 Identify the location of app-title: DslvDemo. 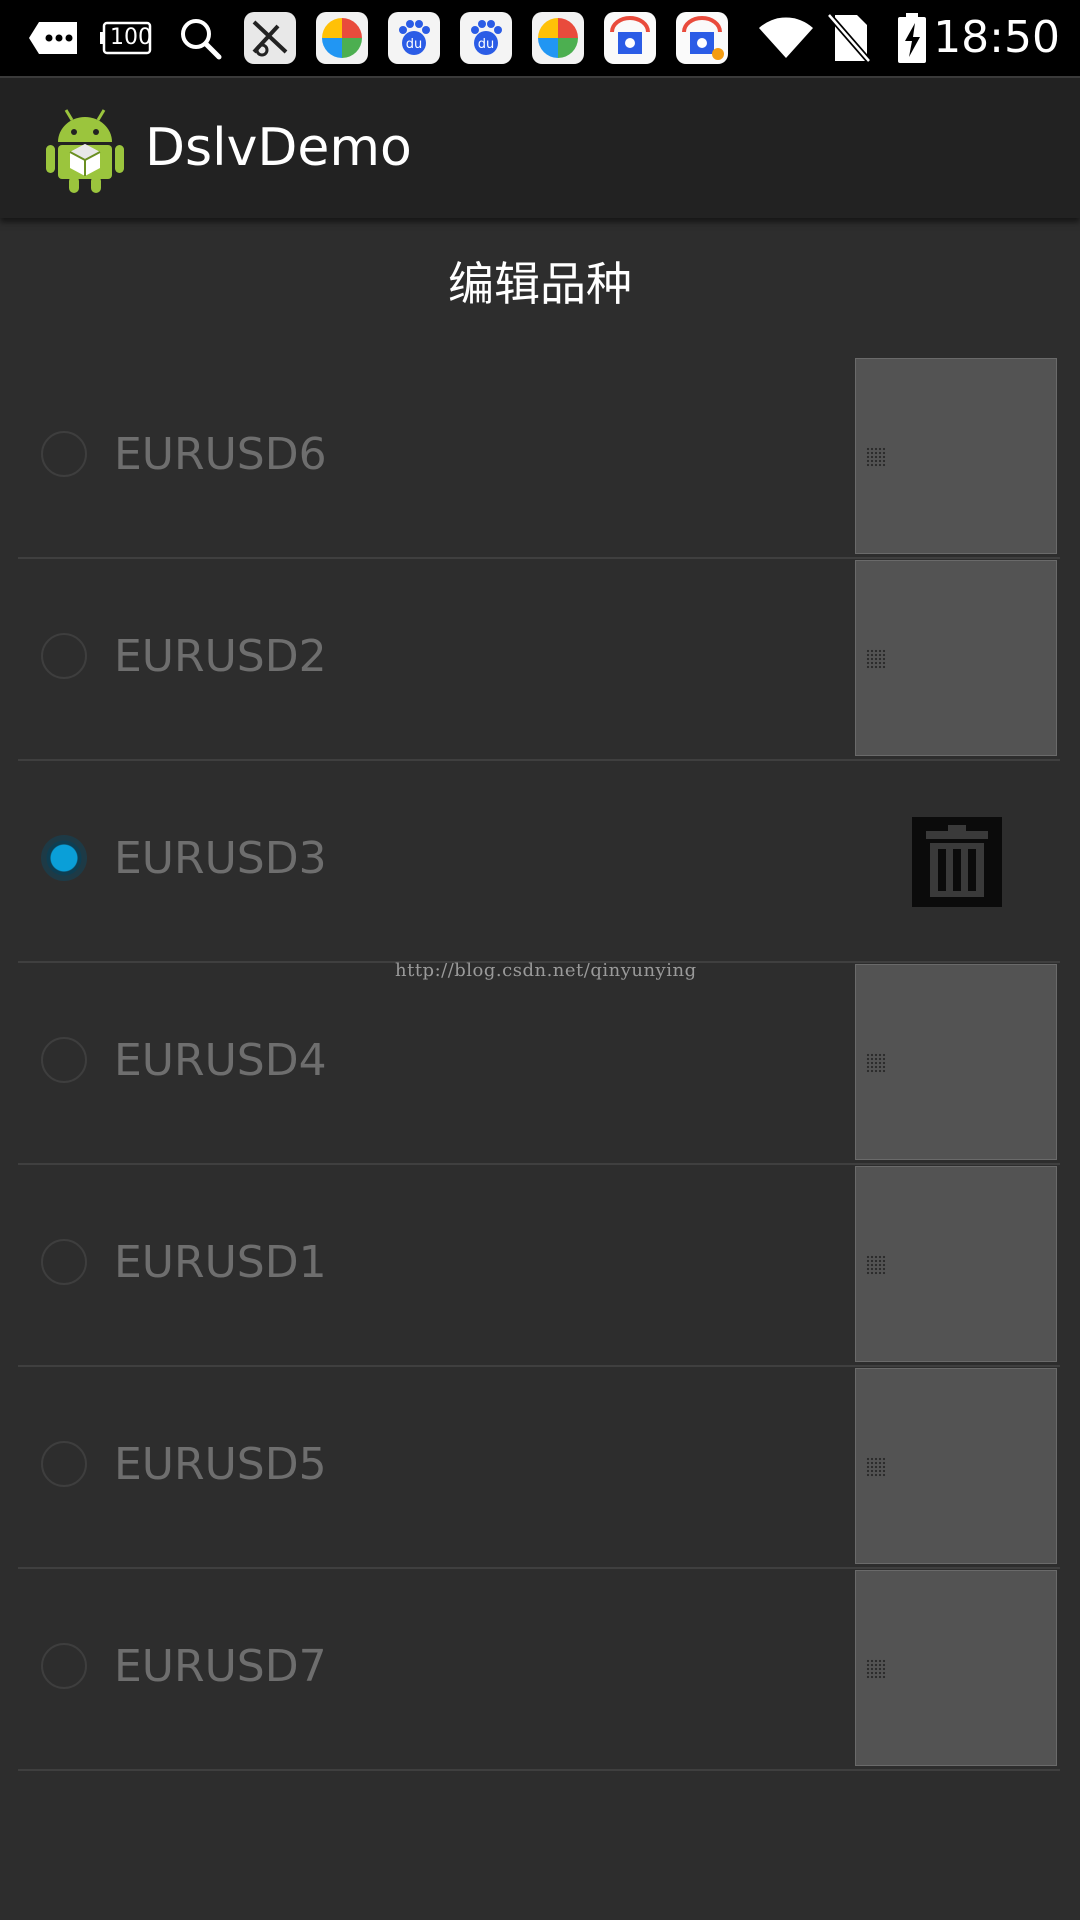
(278, 148).